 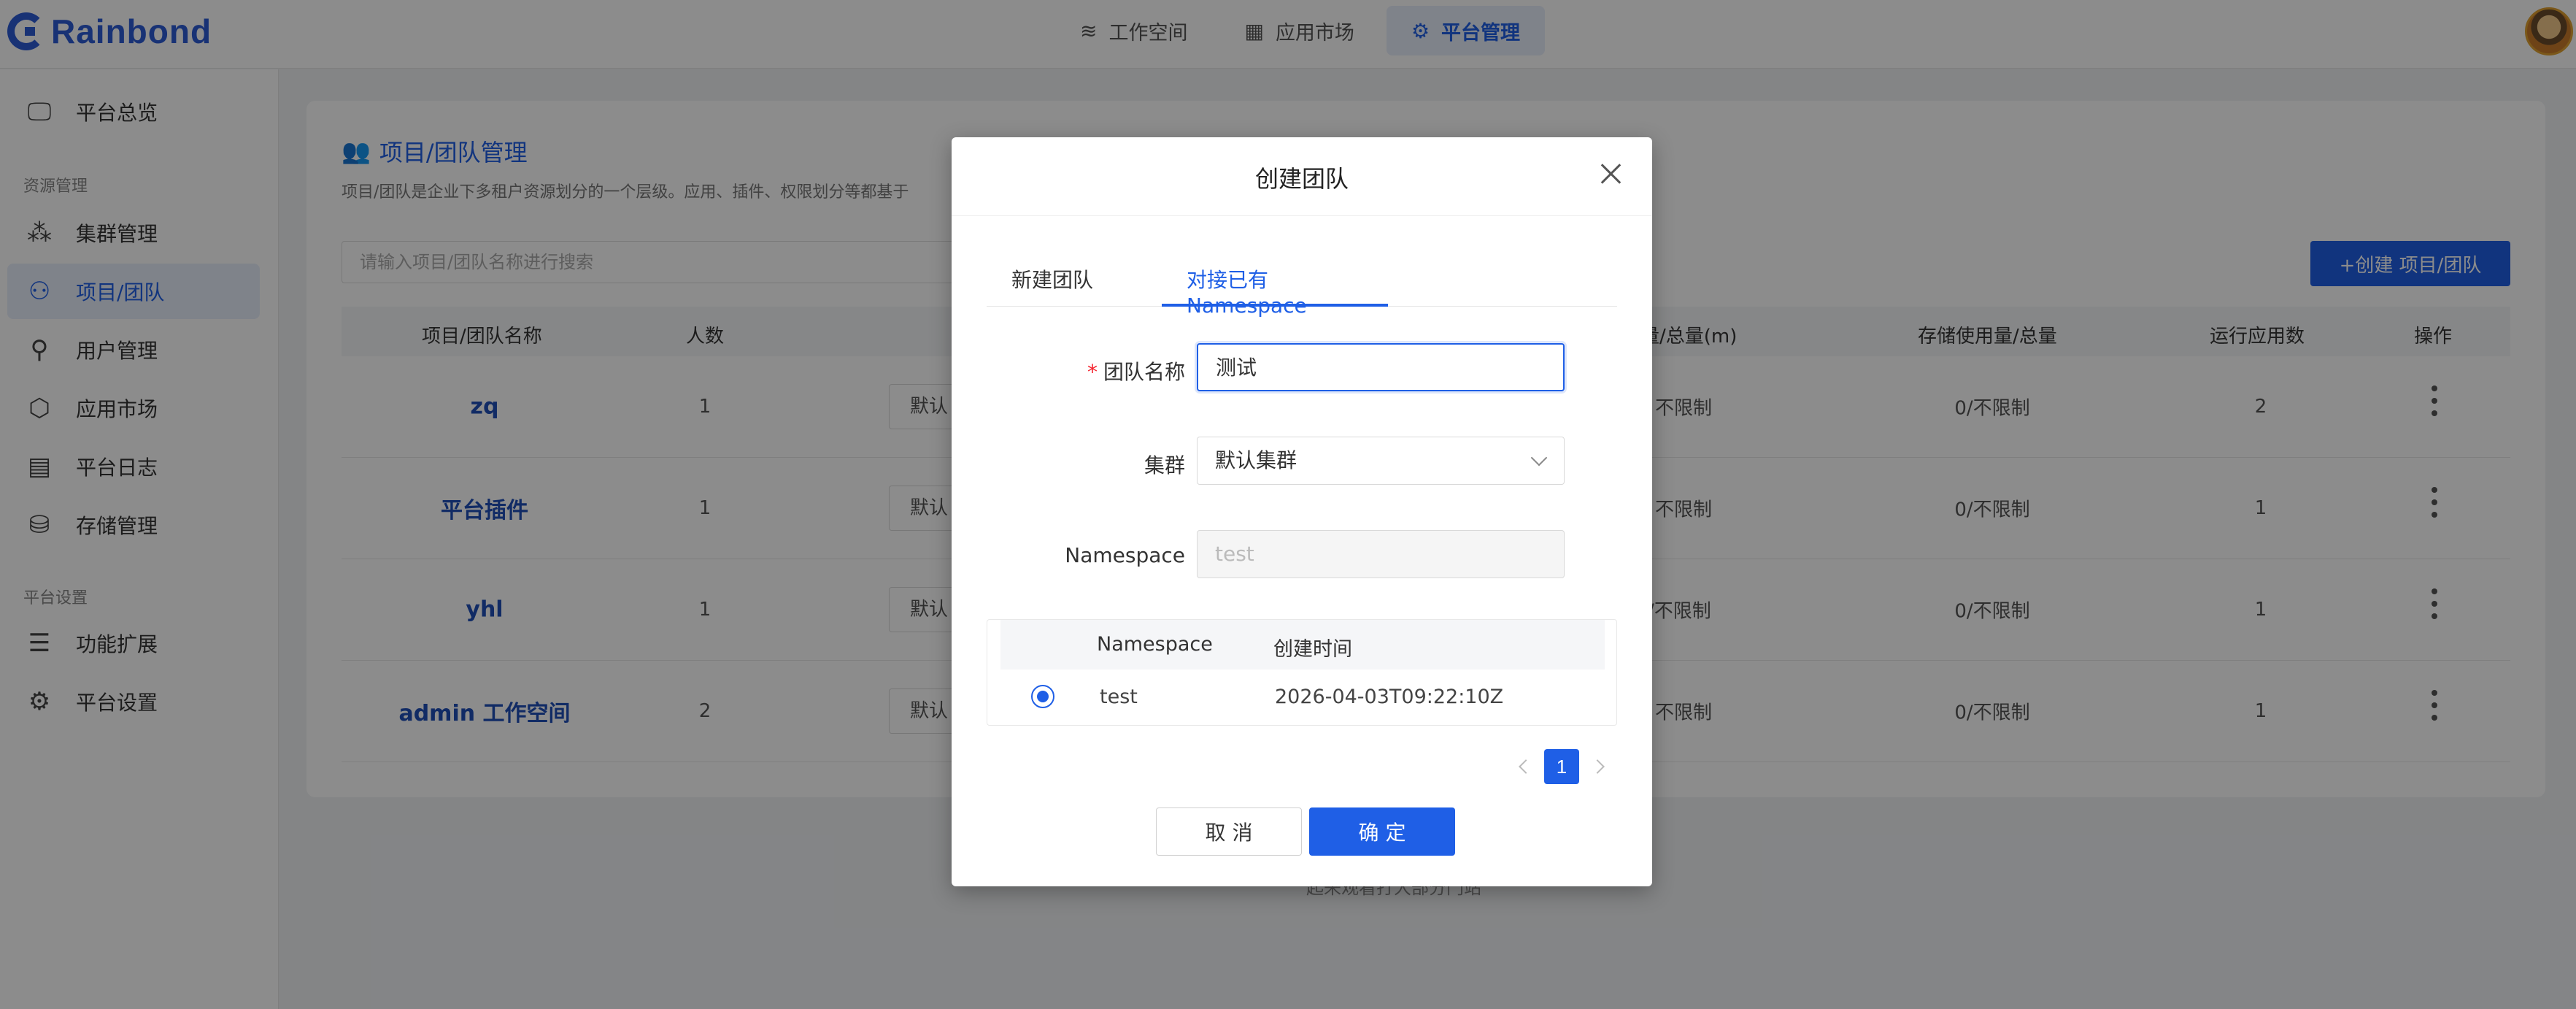 I want to click on created-time-cell: 2026-04-03T09:22:10Z, so click(x=1389, y=697).